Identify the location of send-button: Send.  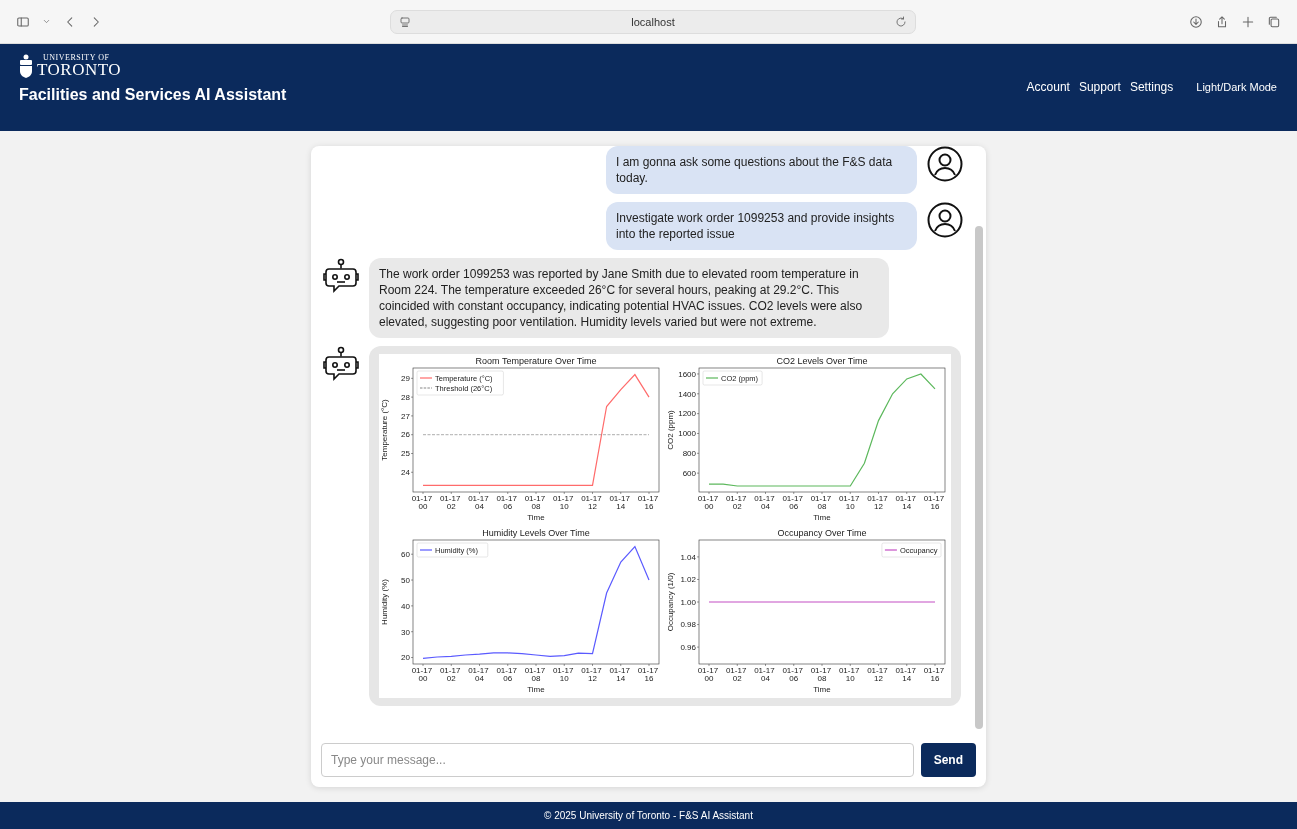
(948, 760).